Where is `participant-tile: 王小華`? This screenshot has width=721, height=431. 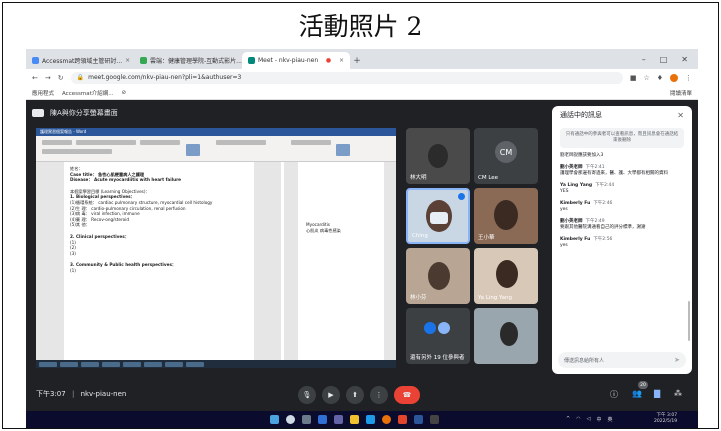
participant-tile: 王小華 is located at coordinates (506, 216).